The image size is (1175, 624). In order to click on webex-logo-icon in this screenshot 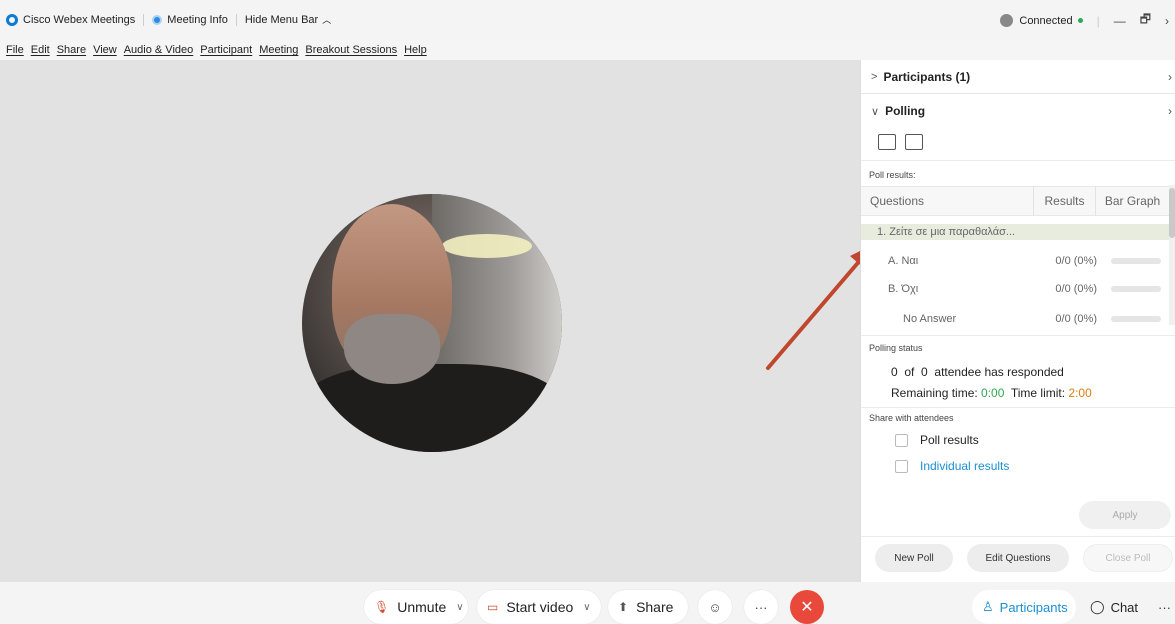, I will do `click(12, 19)`.